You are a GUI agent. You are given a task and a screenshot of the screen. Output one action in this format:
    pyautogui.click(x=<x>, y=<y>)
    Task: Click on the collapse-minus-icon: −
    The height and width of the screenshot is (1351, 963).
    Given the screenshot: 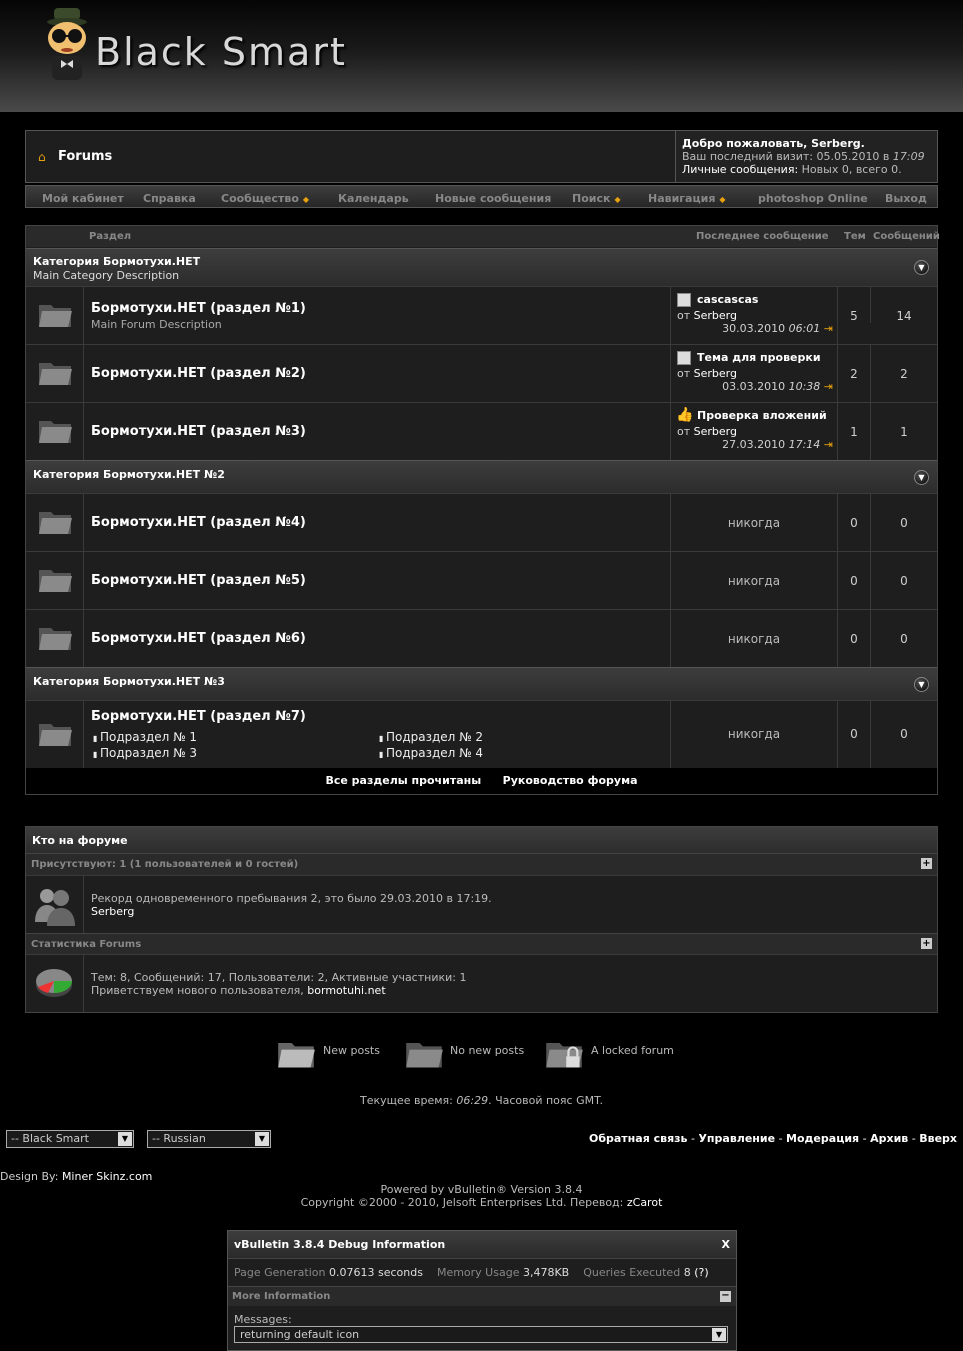 What is the action you would take?
    pyautogui.click(x=725, y=1296)
    